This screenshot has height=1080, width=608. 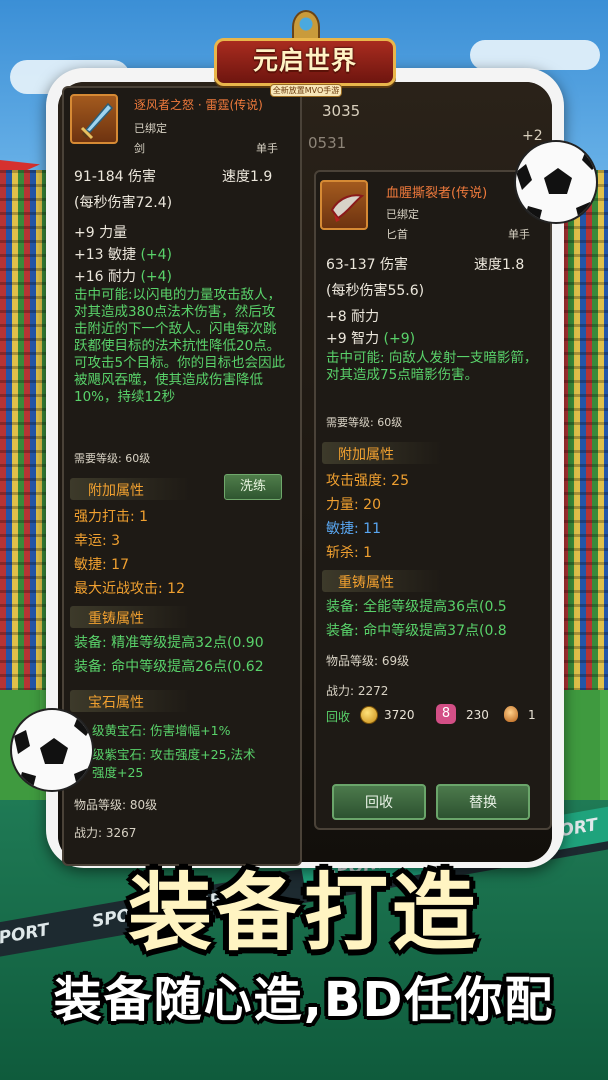 I want to click on top-stat: +2, so click(x=532, y=136).